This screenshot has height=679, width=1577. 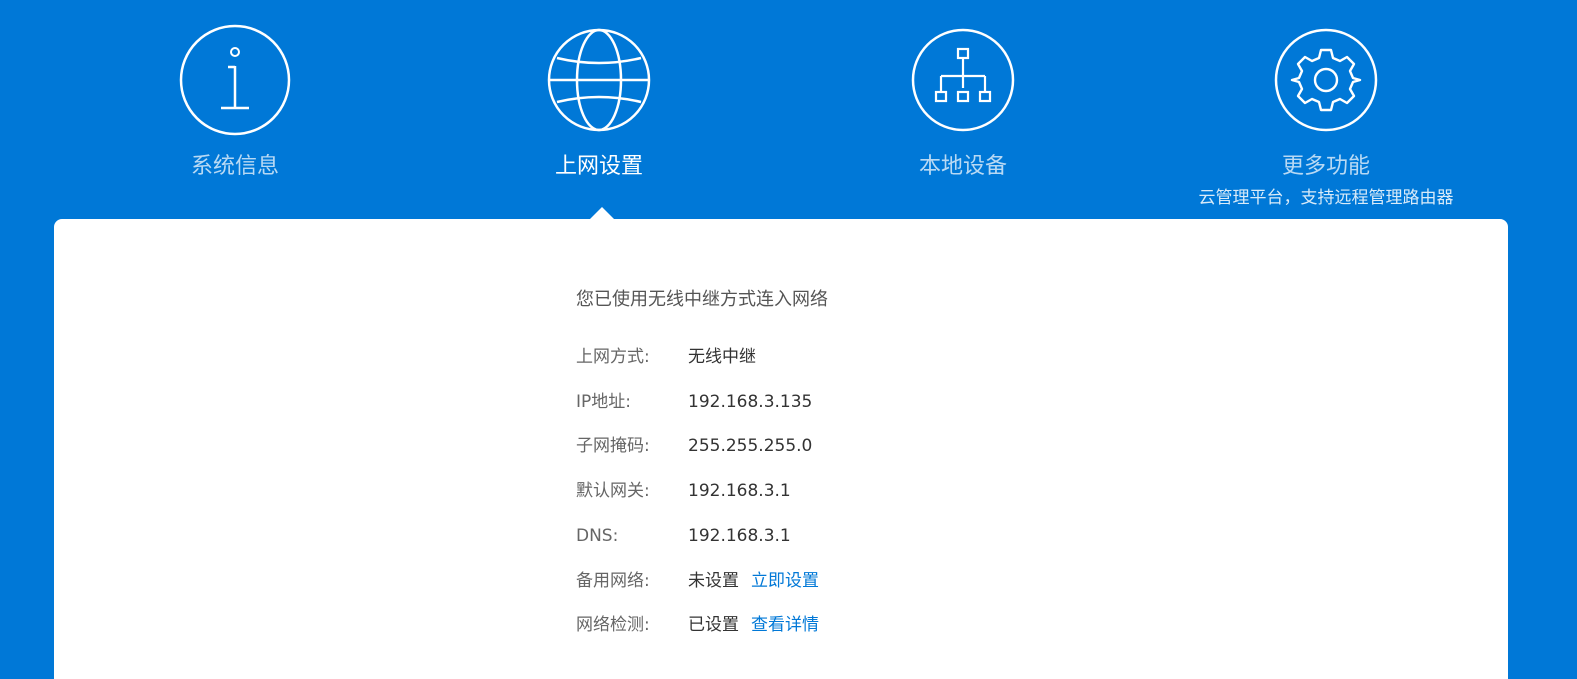 I want to click on info-value: 未设置, so click(x=713, y=581).